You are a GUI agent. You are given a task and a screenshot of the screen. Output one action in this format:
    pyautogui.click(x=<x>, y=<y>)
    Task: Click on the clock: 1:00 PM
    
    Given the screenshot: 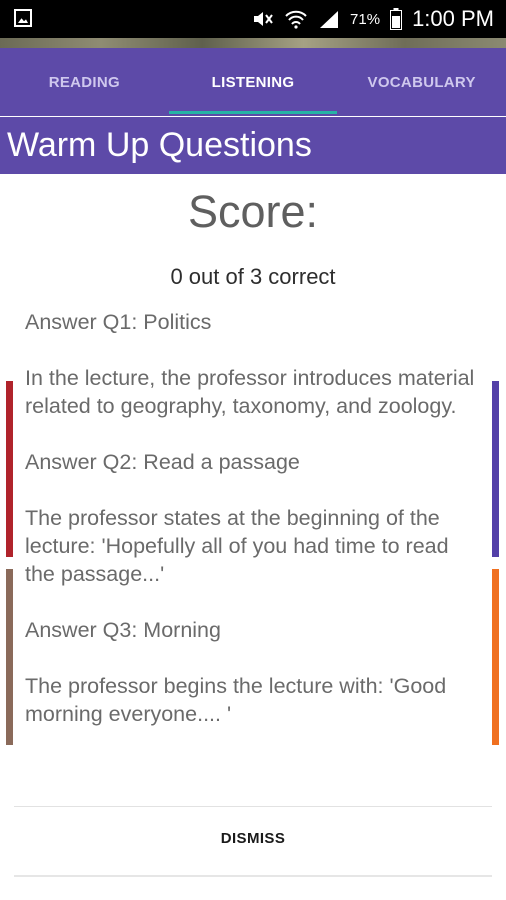 What is the action you would take?
    pyautogui.click(x=453, y=18)
    